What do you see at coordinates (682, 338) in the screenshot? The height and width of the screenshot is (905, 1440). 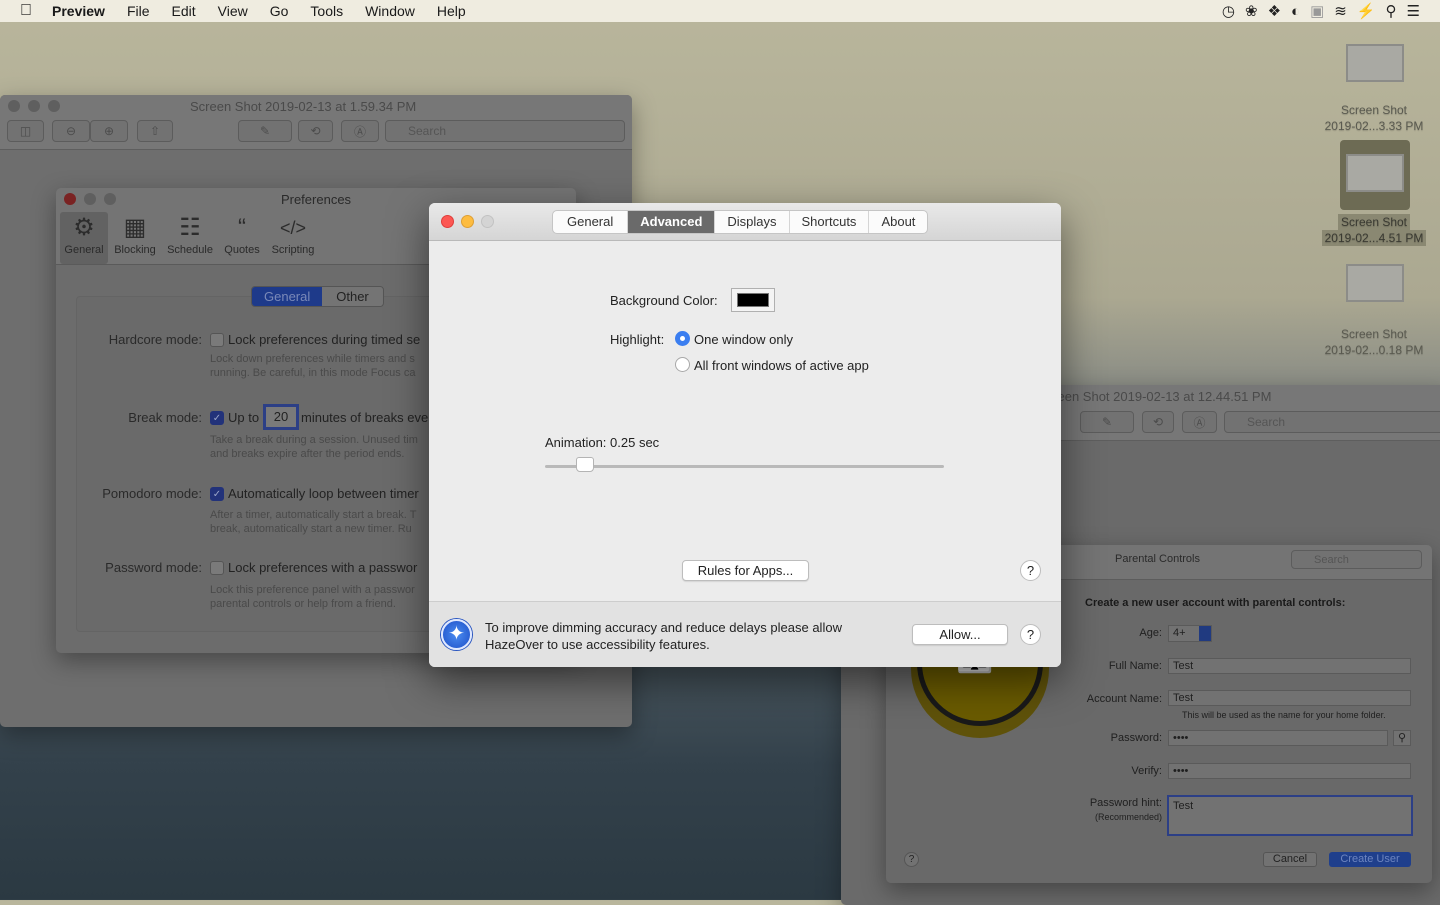 I see `highlight-one-window-radio` at bounding box center [682, 338].